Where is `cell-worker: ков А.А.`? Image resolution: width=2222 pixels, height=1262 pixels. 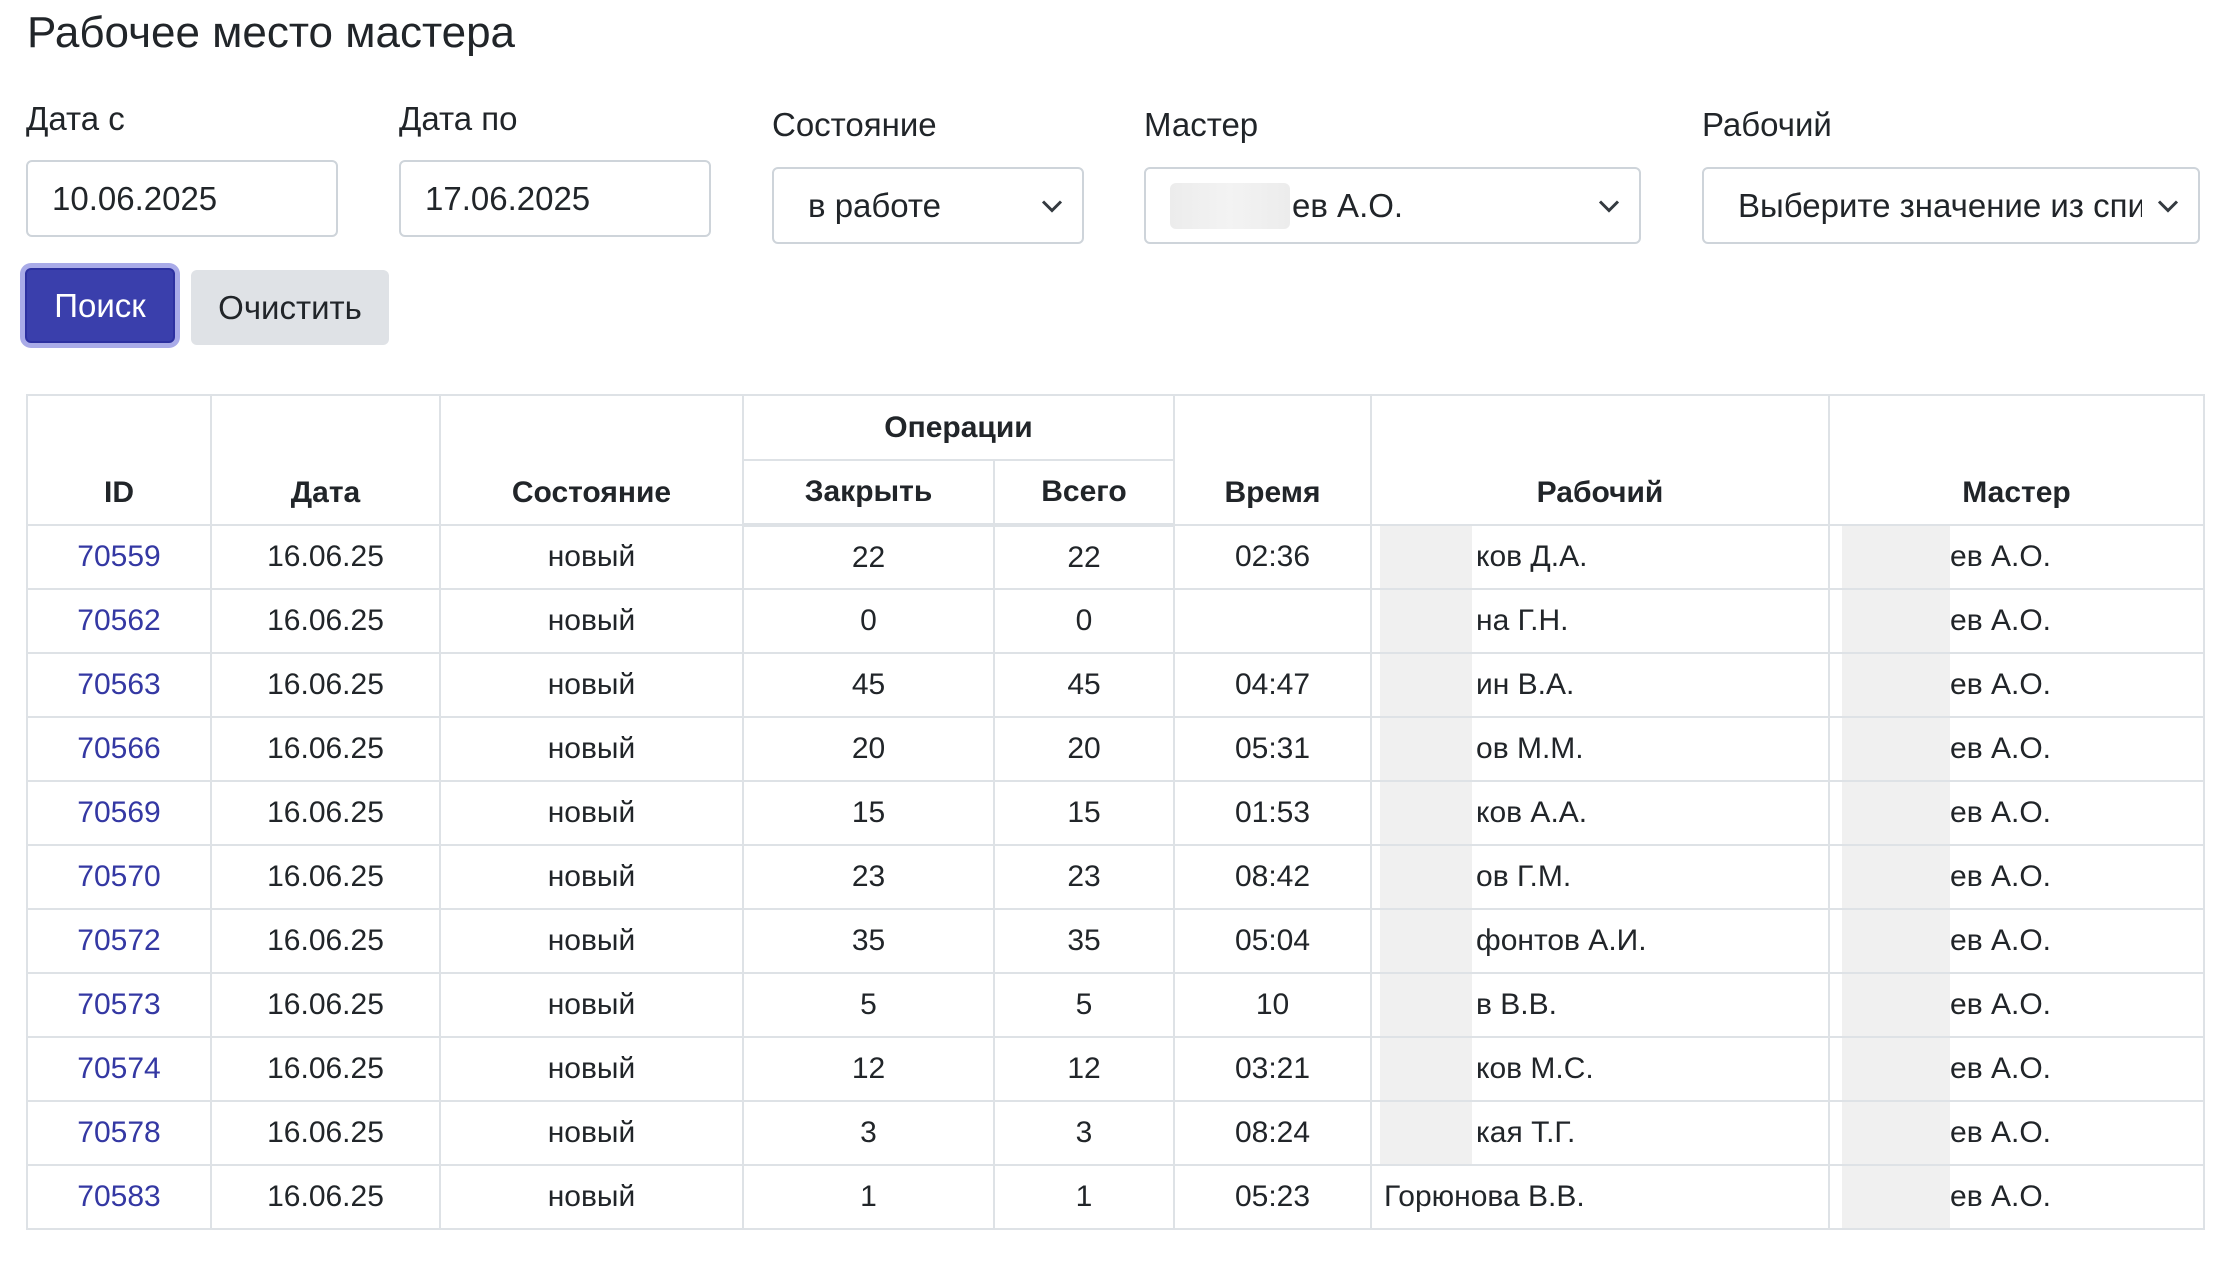
cell-worker: ков А.А. is located at coordinates (1600, 813).